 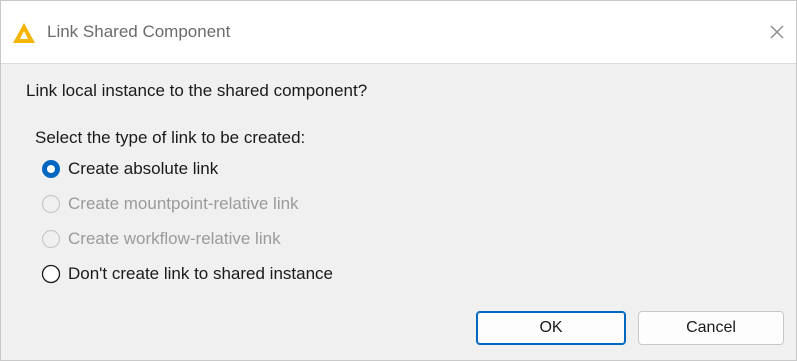 What do you see at coordinates (170, 137) in the screenshot?
I see `link-type-group-label: Select the type of link to be created:` at bounding box center [170, 137].